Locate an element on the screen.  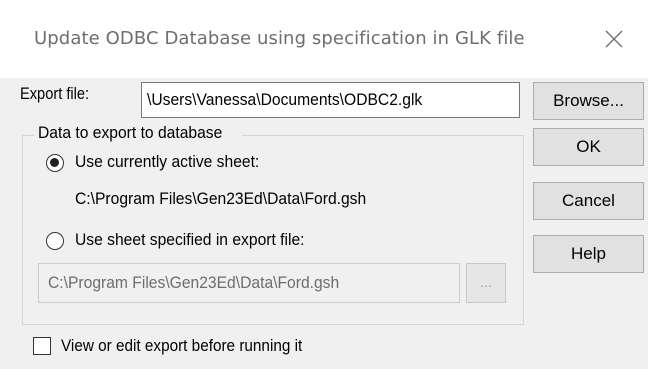
radio-active-sheet-label: Use currently active sheet: is located at coordinates (167, 162).